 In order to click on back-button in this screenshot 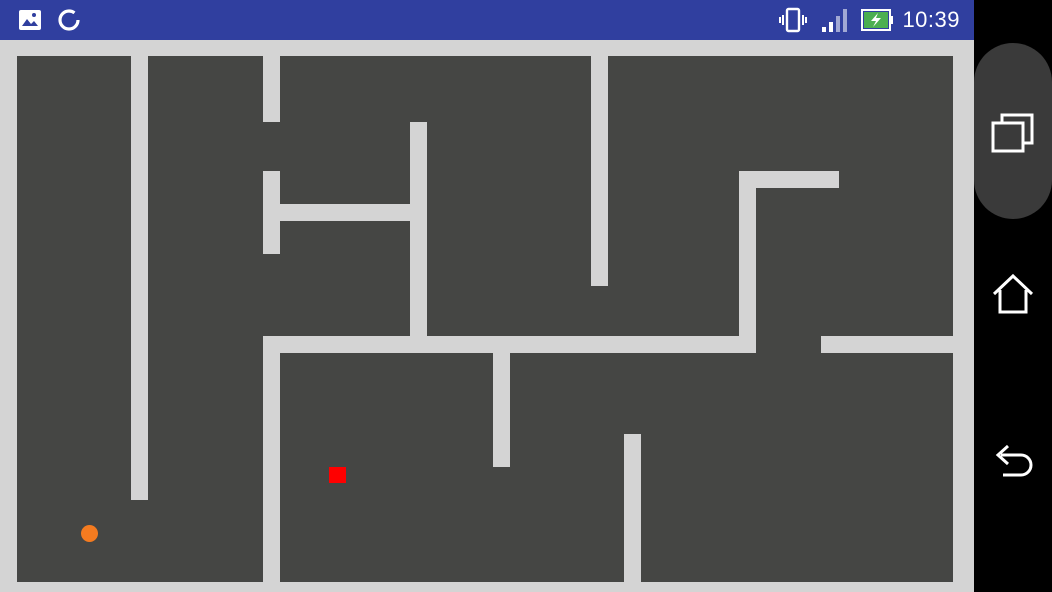, I will do `click(1013, 461)`.